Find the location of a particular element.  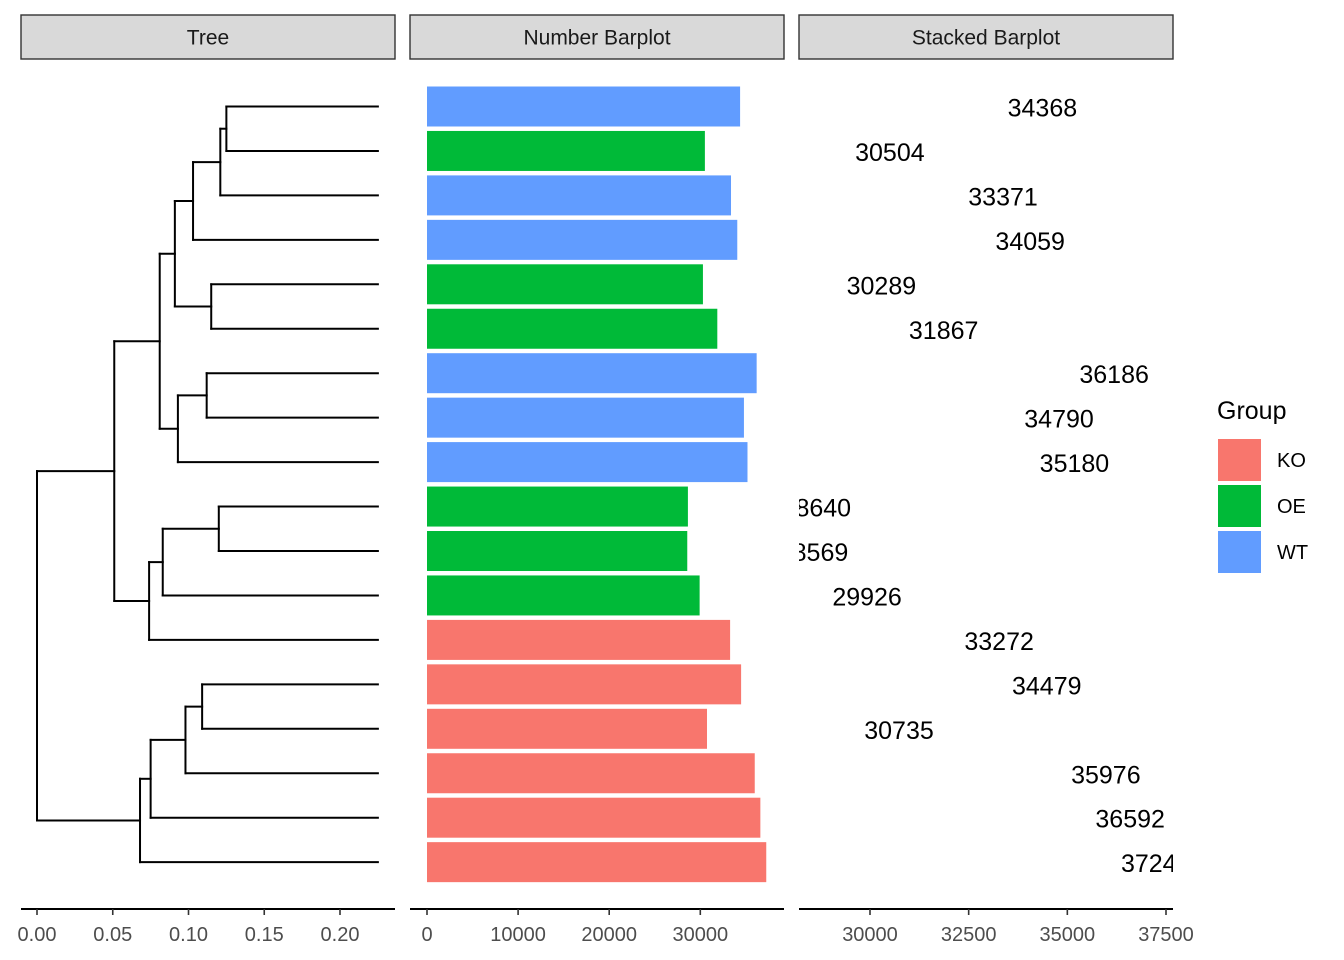

stacked-barplot-panel-title: Stacked Barplot is located at coordinates (986, 38).